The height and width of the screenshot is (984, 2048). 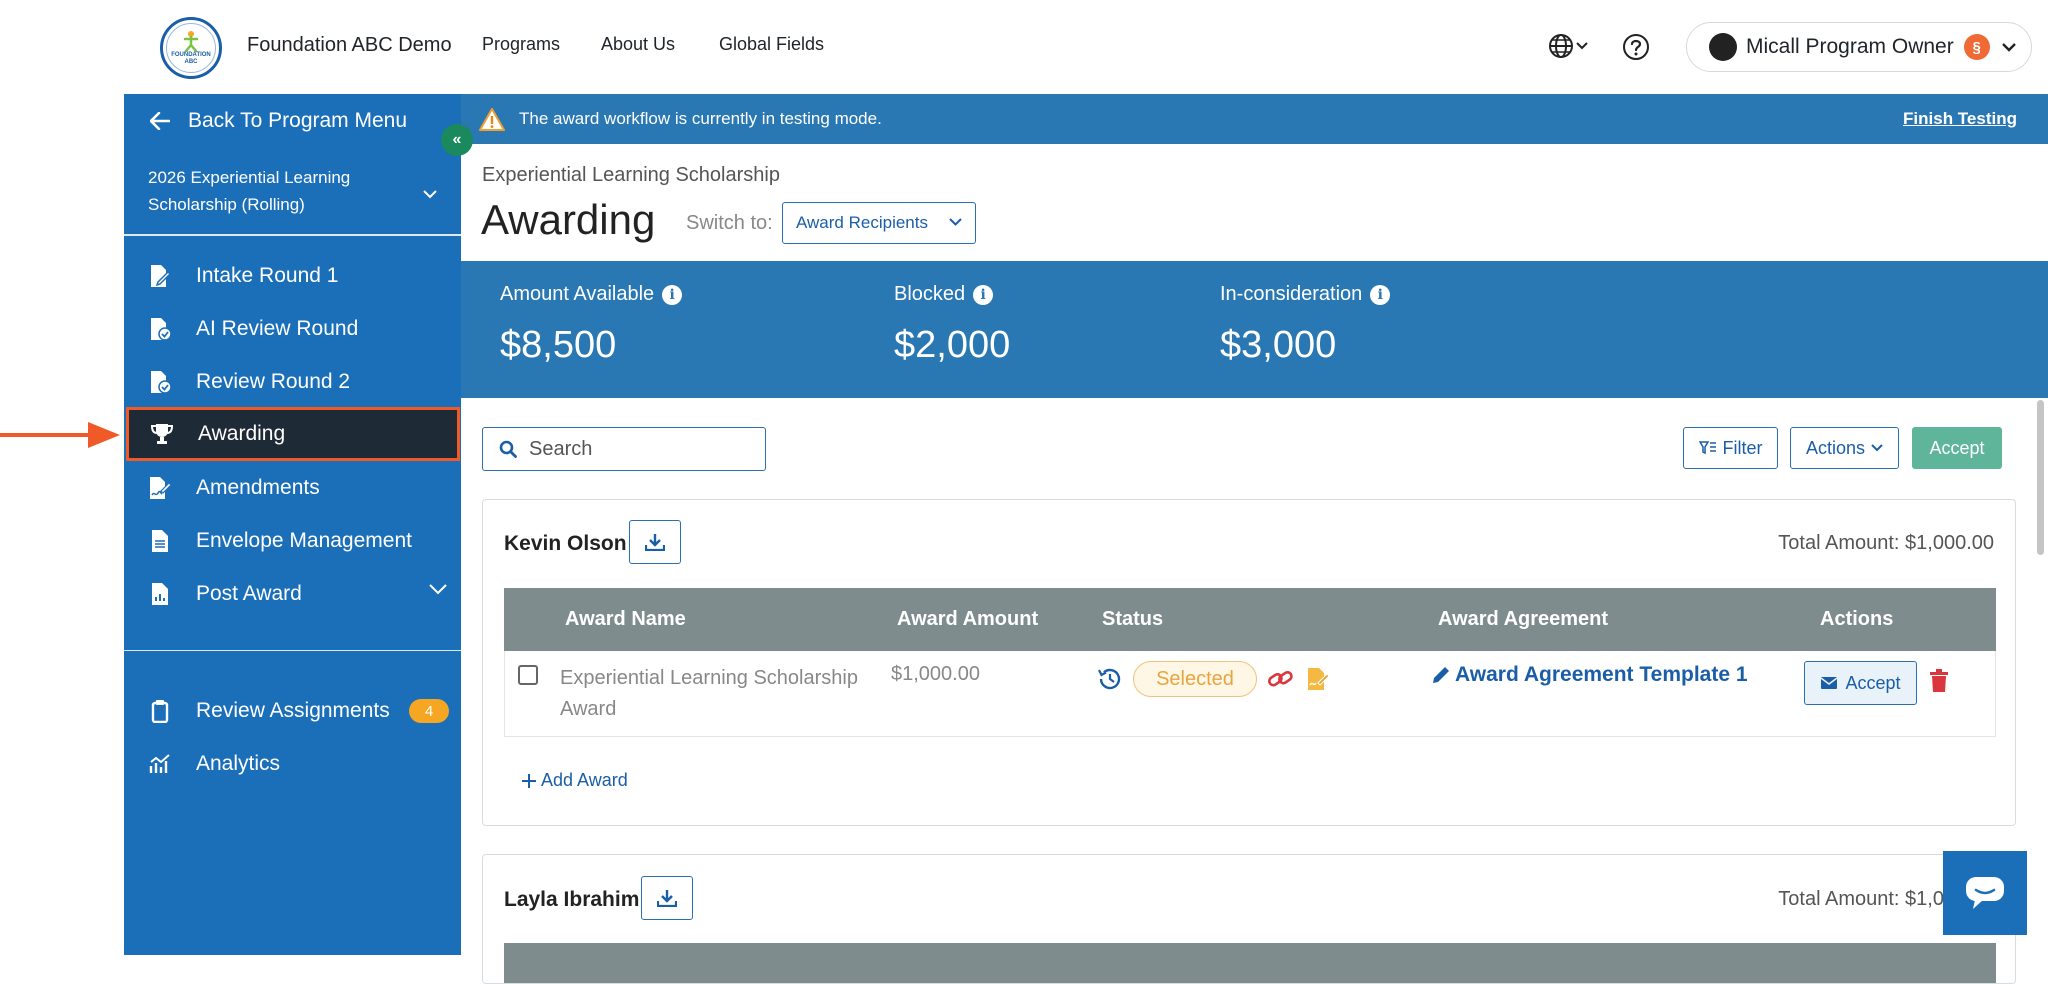 I want to click on sidebar-item-analytics: Analytics, so click(x=292, y=764).